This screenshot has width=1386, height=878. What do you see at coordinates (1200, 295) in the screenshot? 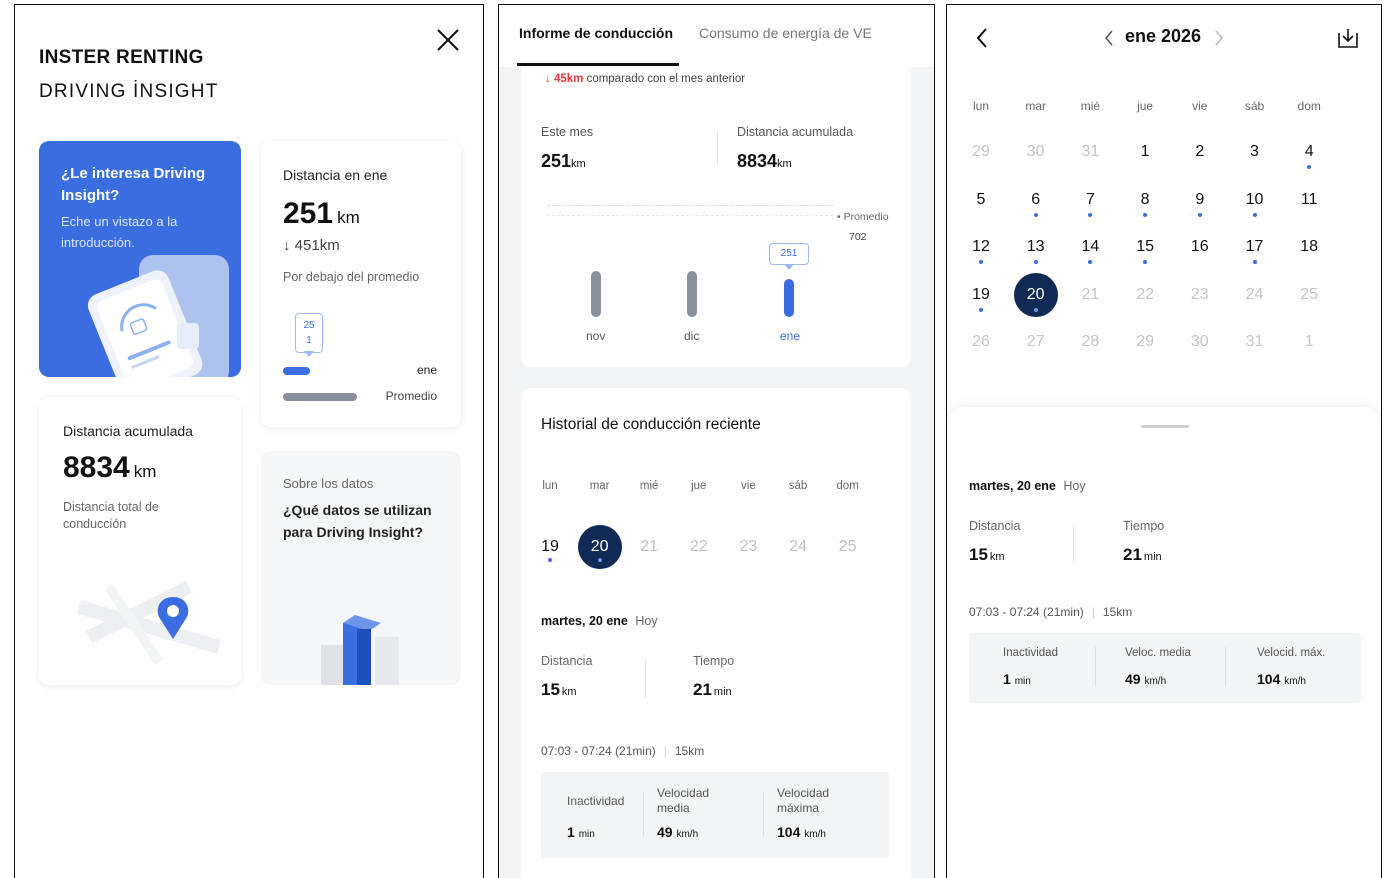
I see `calendar-day-3-4: 23` at bounding box center [1200, 295].